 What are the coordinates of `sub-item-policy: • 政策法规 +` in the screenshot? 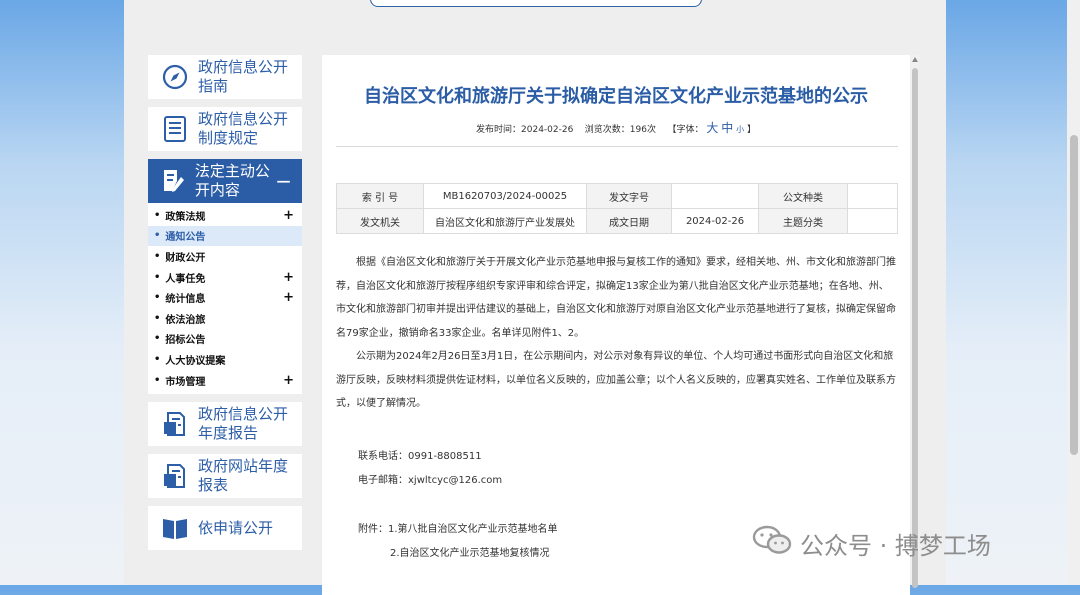 It's located at (225, 215).